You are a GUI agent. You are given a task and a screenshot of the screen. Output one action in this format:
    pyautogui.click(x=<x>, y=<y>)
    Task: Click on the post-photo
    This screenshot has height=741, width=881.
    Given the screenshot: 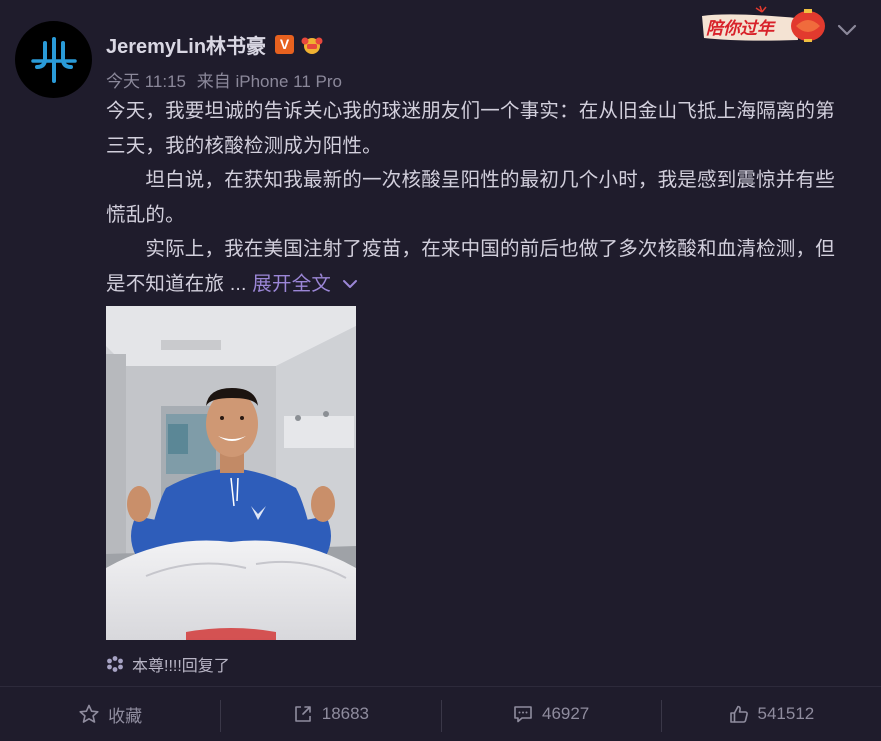 What is the action you would take?
    pyautogui.click(x=231, y=473)
    